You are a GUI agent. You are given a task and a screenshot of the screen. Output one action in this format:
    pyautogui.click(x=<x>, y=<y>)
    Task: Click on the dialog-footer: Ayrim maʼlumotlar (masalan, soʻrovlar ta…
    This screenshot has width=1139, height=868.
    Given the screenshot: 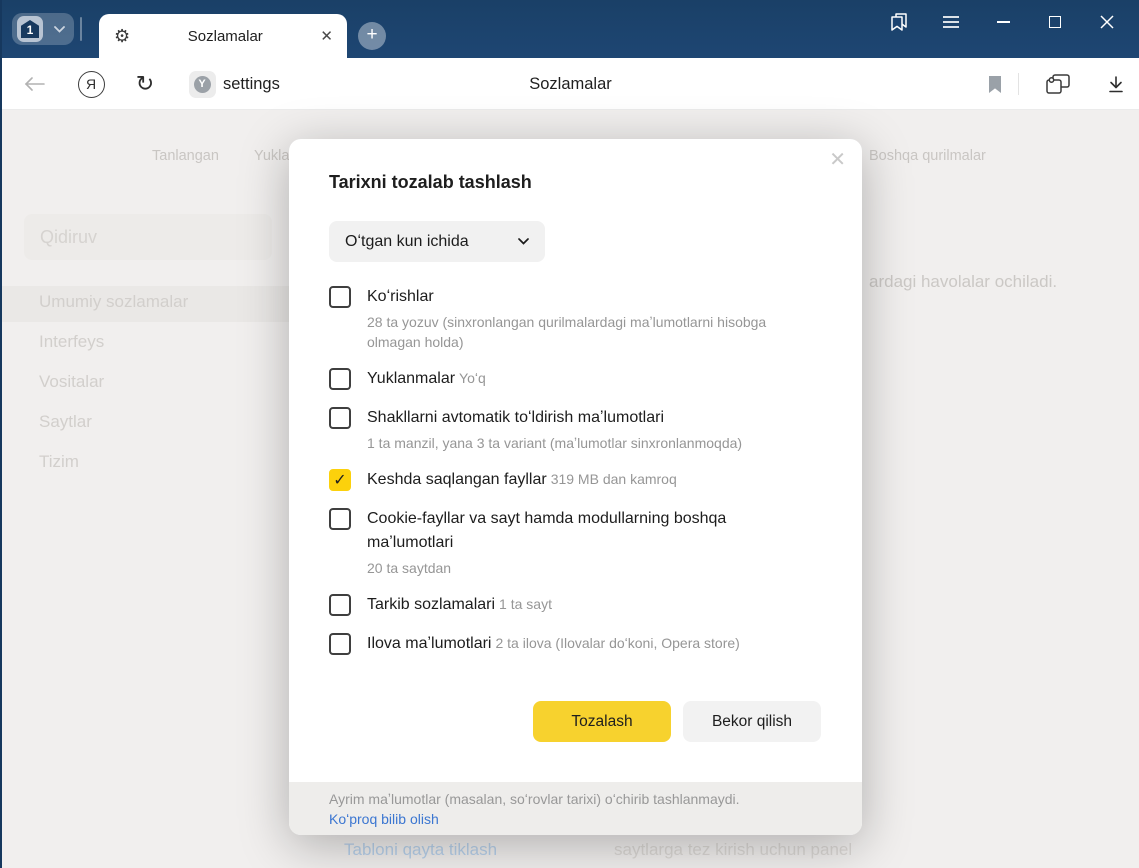 What is the action you would take?
    pyautogui.click(x=575, y=808)
    